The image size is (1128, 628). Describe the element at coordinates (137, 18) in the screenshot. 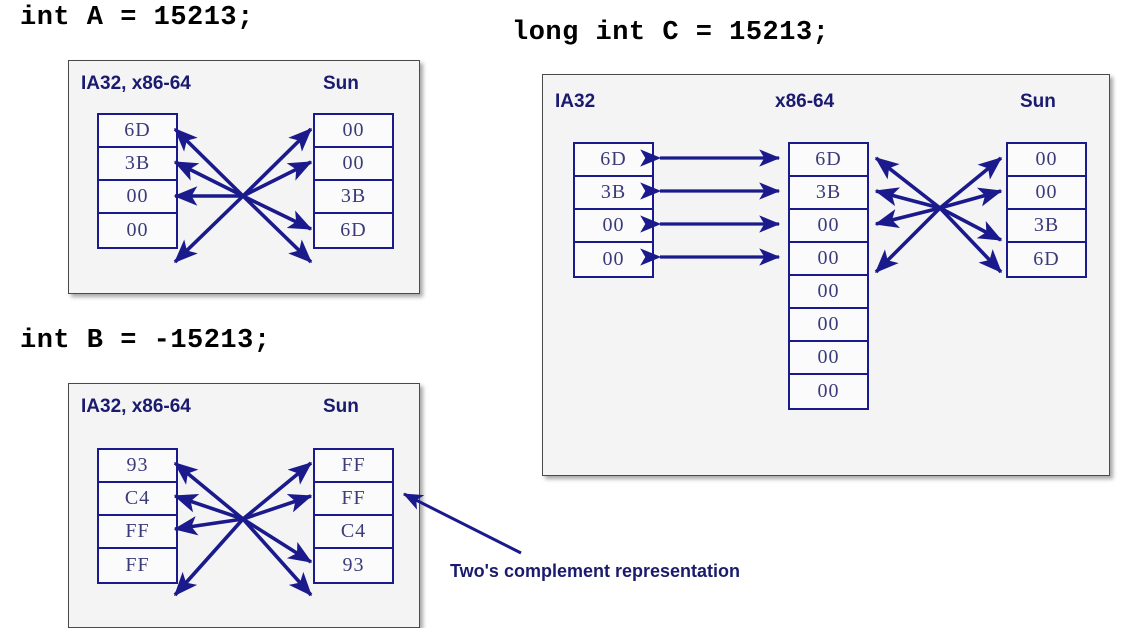

I see `caption-int-a: int A = 15213;` at that location.